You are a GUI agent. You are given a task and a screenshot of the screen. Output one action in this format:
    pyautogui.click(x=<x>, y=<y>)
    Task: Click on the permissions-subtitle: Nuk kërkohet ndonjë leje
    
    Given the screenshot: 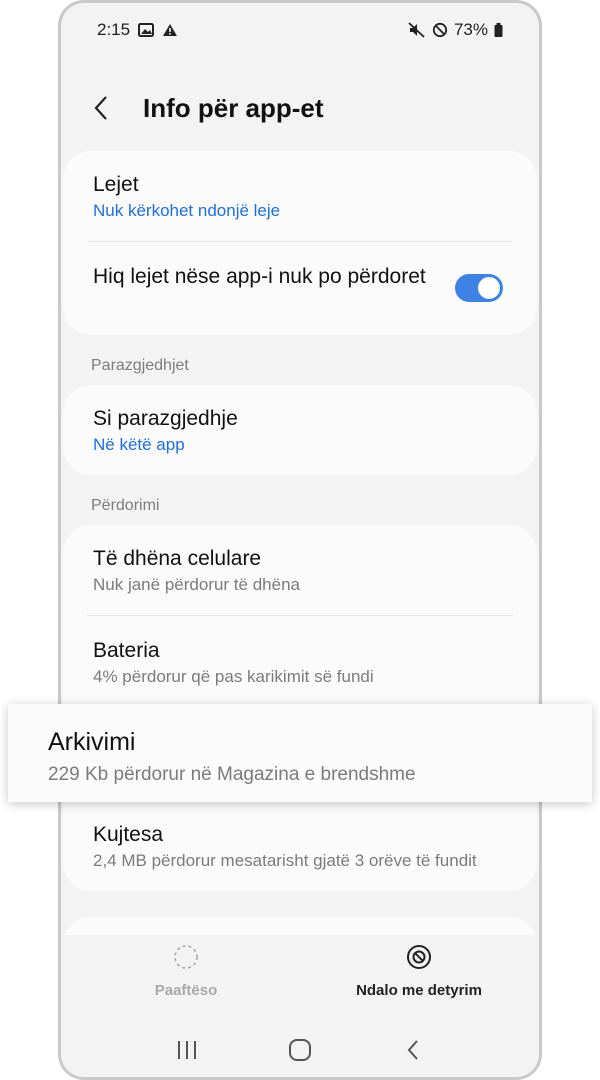 What is the action you would take?
    pyautogui.click(x=187, y=210)
    